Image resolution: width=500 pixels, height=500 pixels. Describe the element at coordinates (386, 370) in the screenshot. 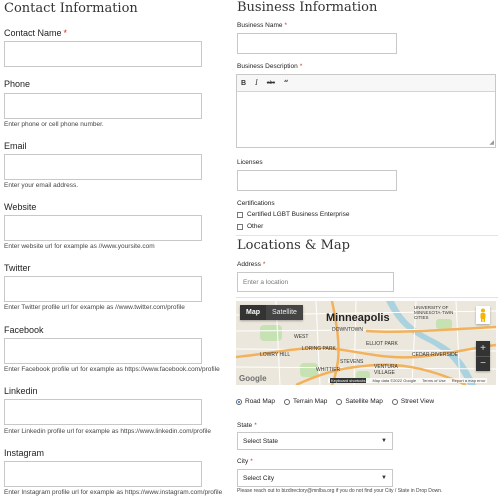

I see `map-place-label: VENTURA VILLAGE` at that location.